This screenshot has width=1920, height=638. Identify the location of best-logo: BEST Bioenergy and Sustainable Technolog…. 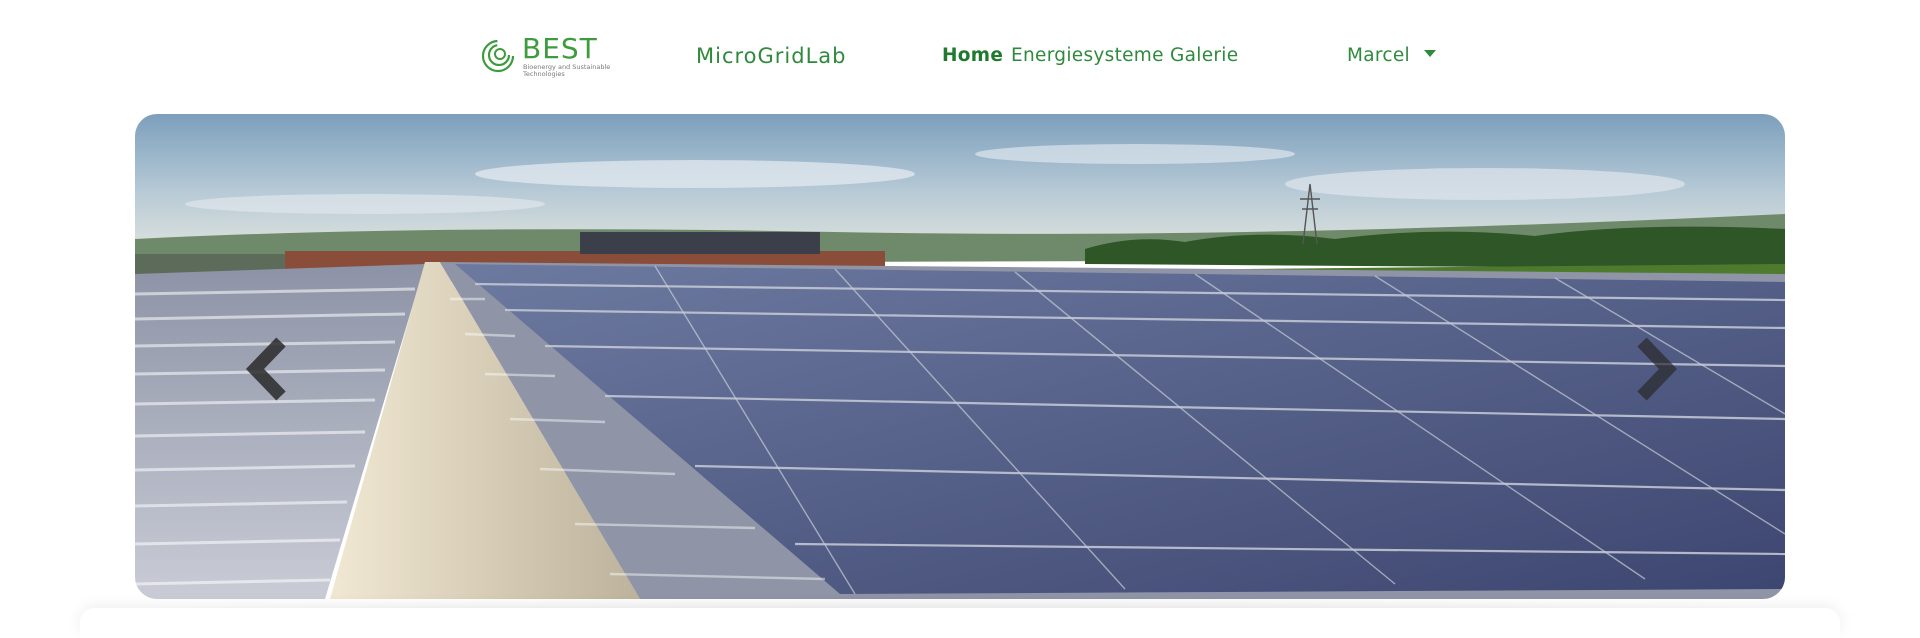
(545, 57).